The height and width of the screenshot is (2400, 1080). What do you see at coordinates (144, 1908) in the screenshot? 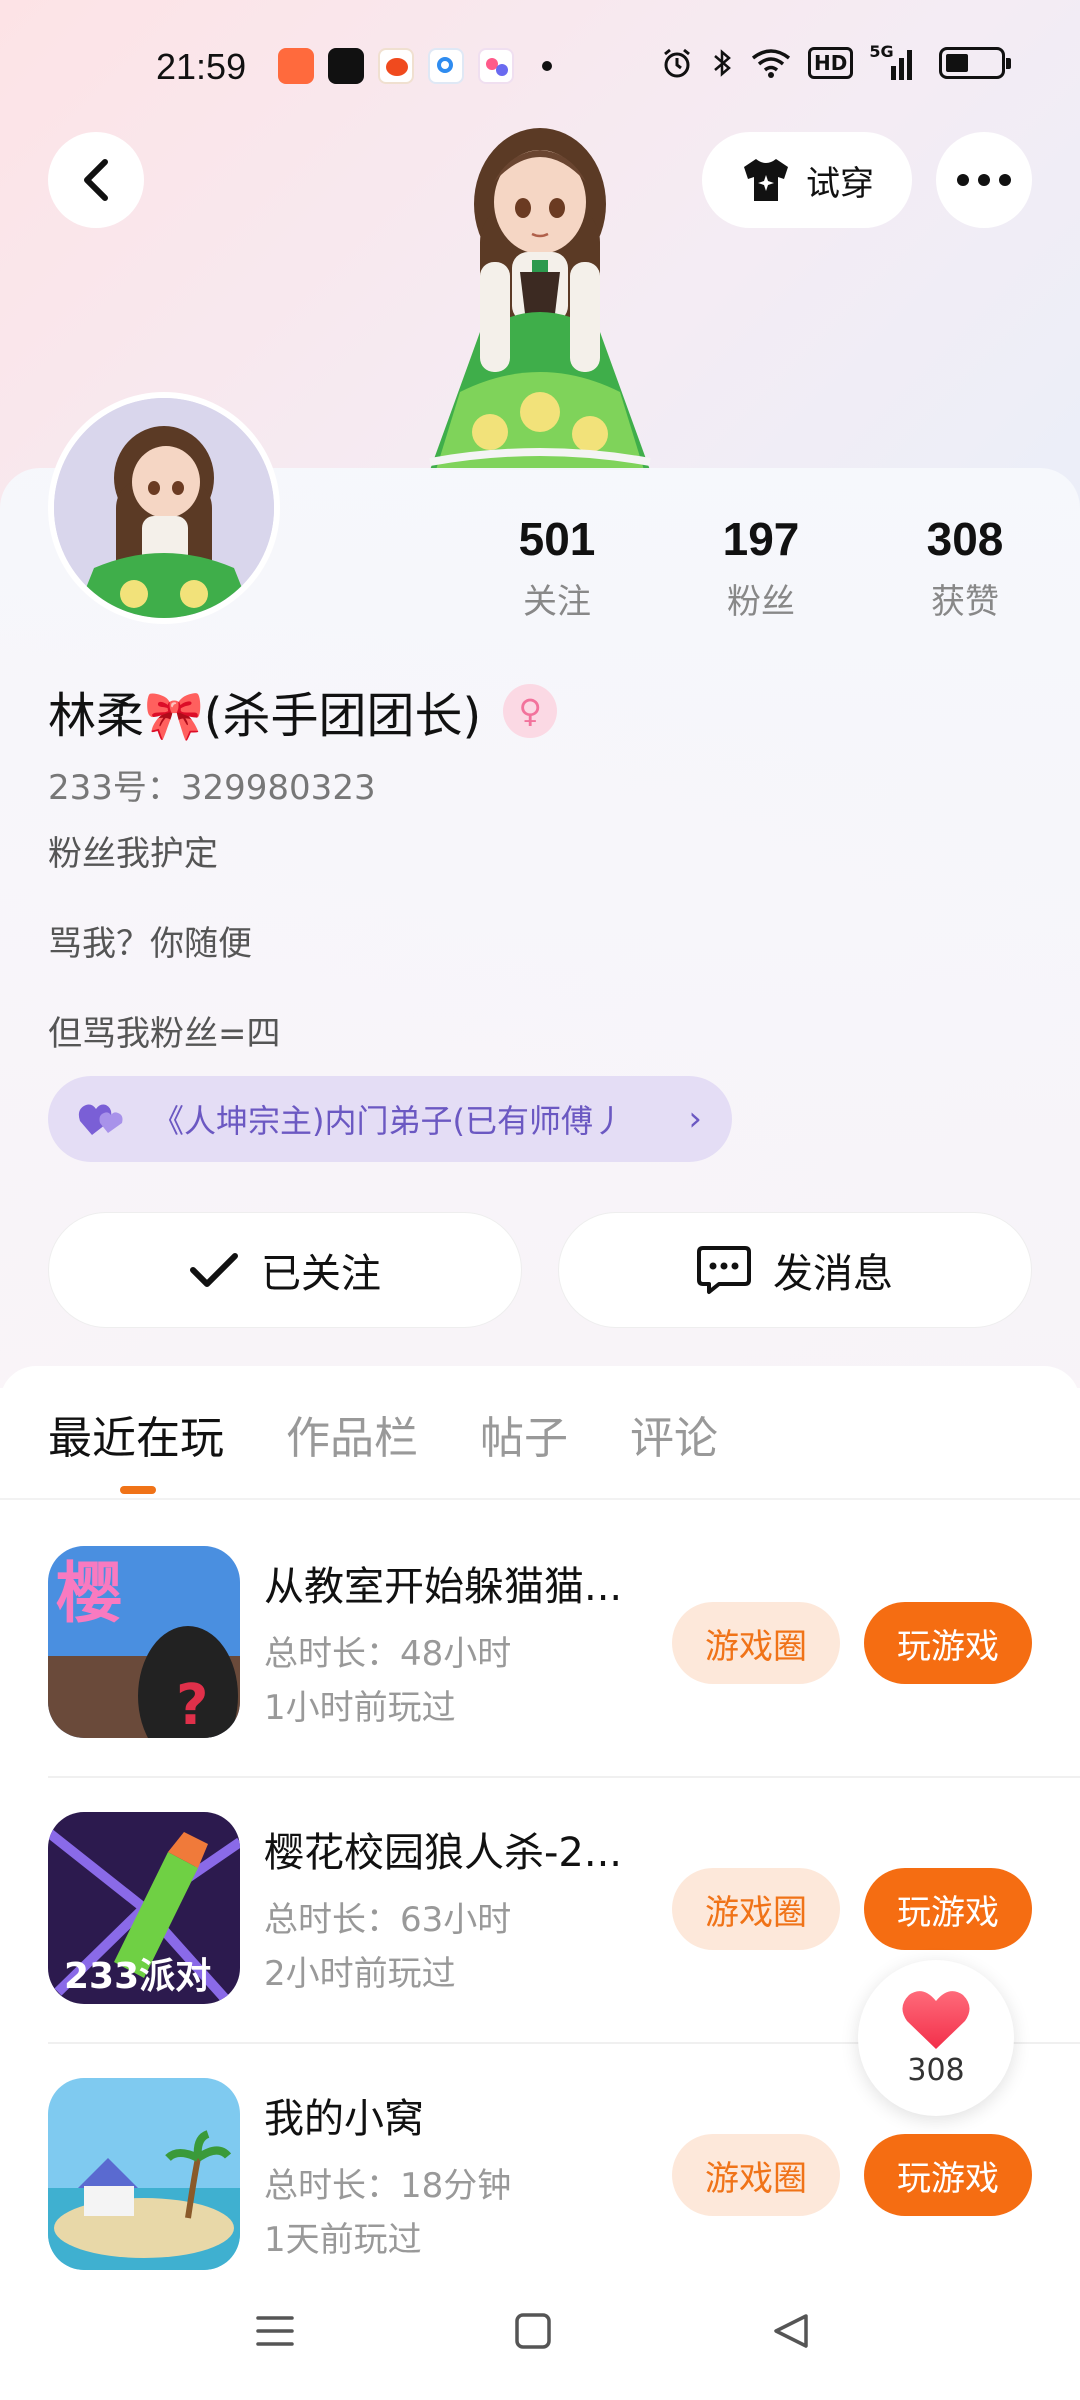
I see `game-icon: 233派对` at bounding box center [144, 1908].